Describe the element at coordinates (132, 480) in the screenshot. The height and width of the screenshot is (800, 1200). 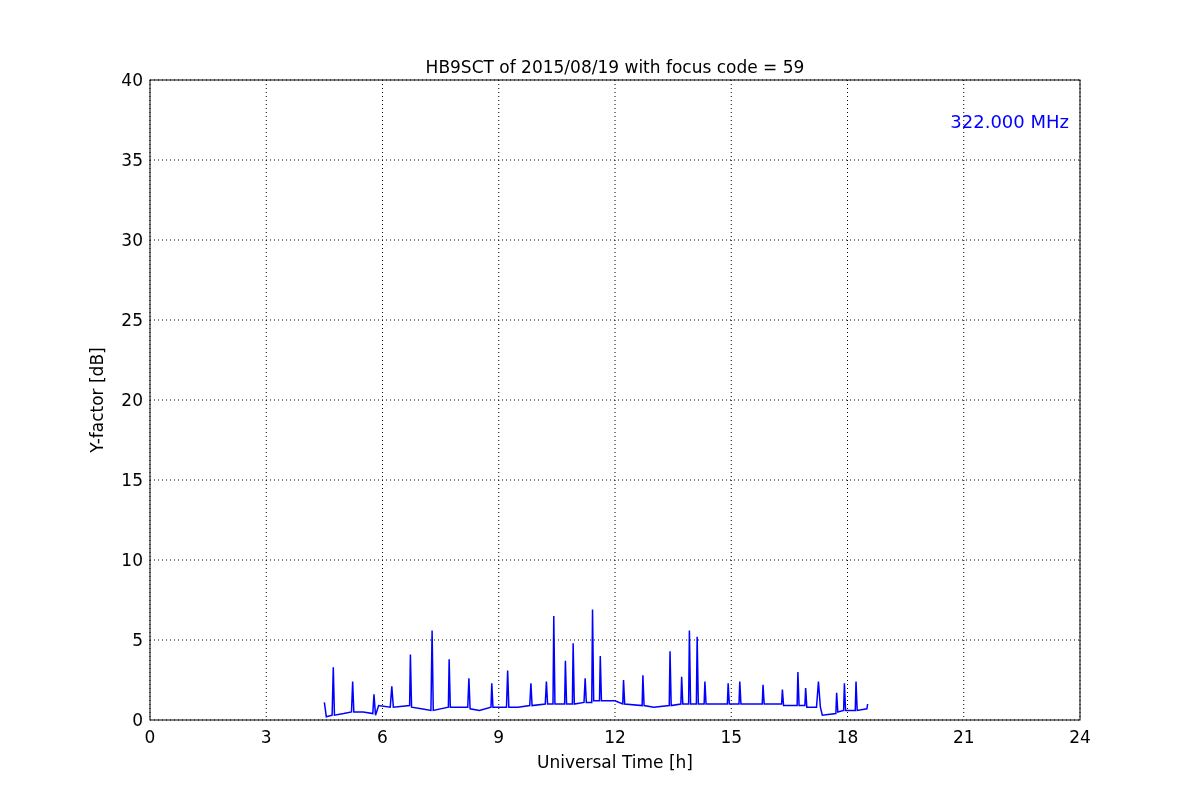
I see `y-tick-label: 15` at that location.